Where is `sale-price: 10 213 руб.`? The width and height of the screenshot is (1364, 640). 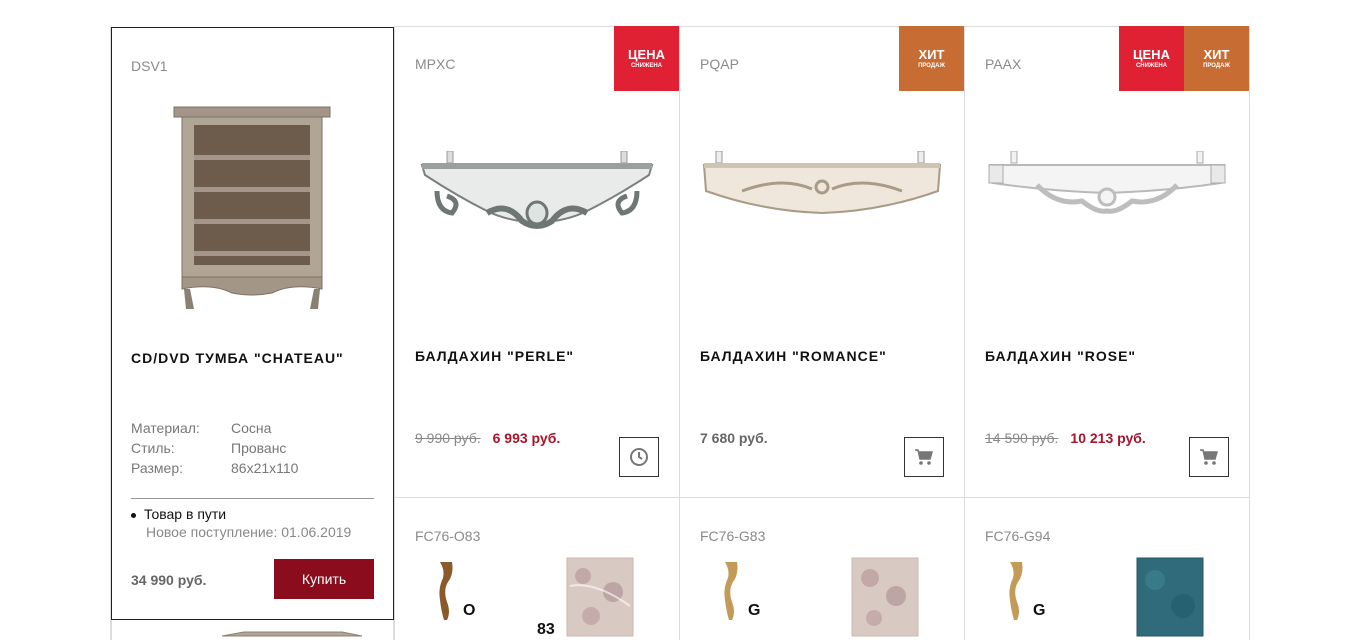
sale-price: 10 213 руб. is located at coordinates (1108, 438).